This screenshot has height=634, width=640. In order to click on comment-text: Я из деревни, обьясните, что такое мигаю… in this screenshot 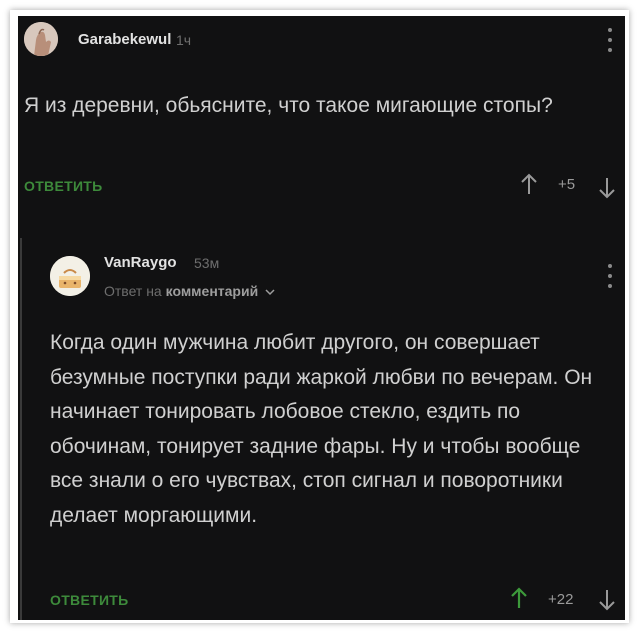, I will do `click(288, 105)`.